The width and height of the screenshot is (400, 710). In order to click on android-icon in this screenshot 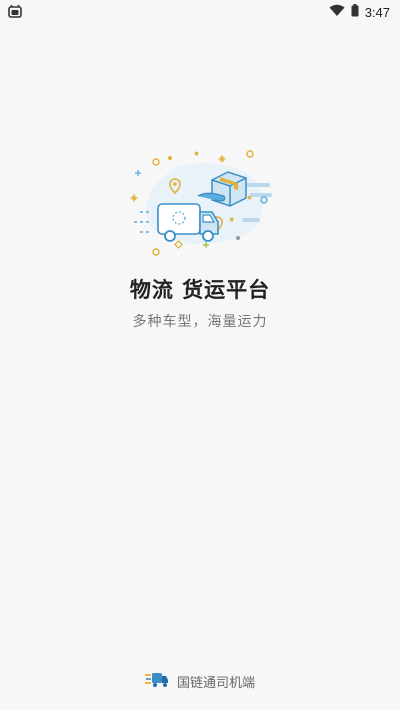, I will do `click(15, 12)`.